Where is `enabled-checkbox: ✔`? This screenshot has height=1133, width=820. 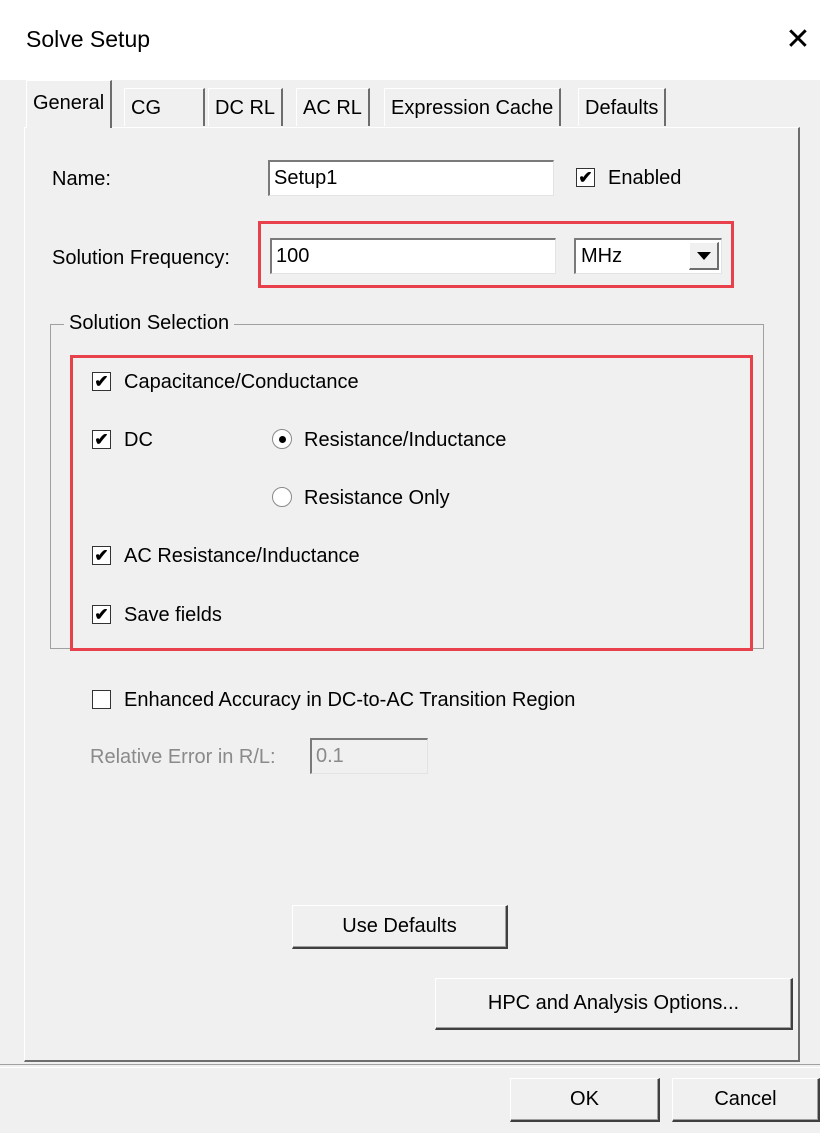 enabled-checkbox: ✔ is located at coordinates (585, 177).